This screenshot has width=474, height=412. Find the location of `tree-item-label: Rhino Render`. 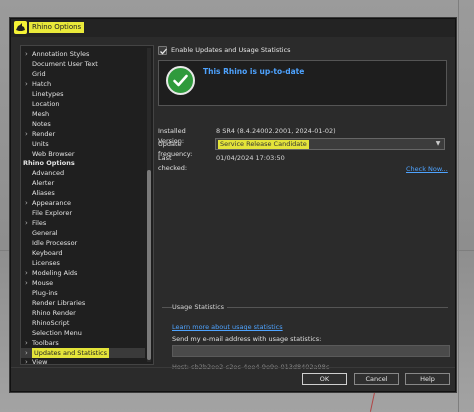

tree-item-label: Rhino Render is located at coordinates (54, 312).